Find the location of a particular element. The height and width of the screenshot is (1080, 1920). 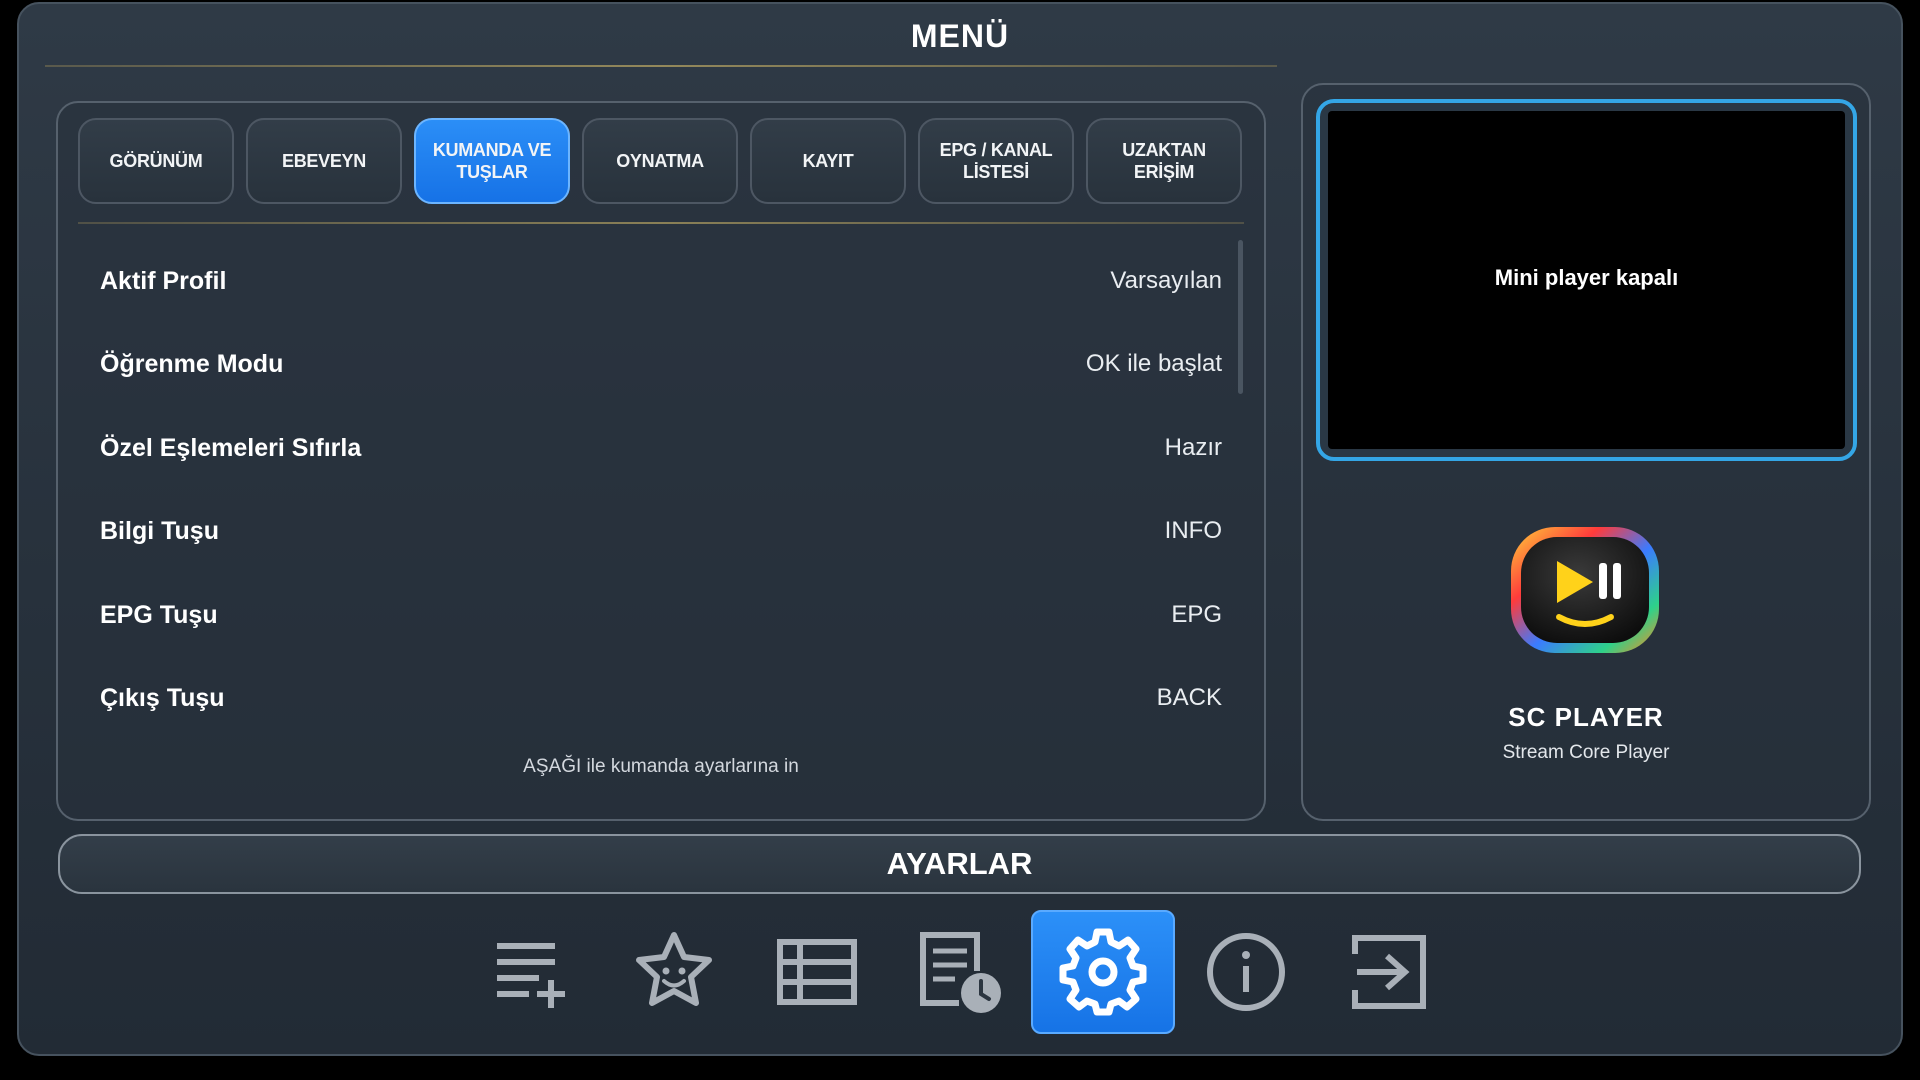

settings-gear-icon is located at coordinates (1103, 972).